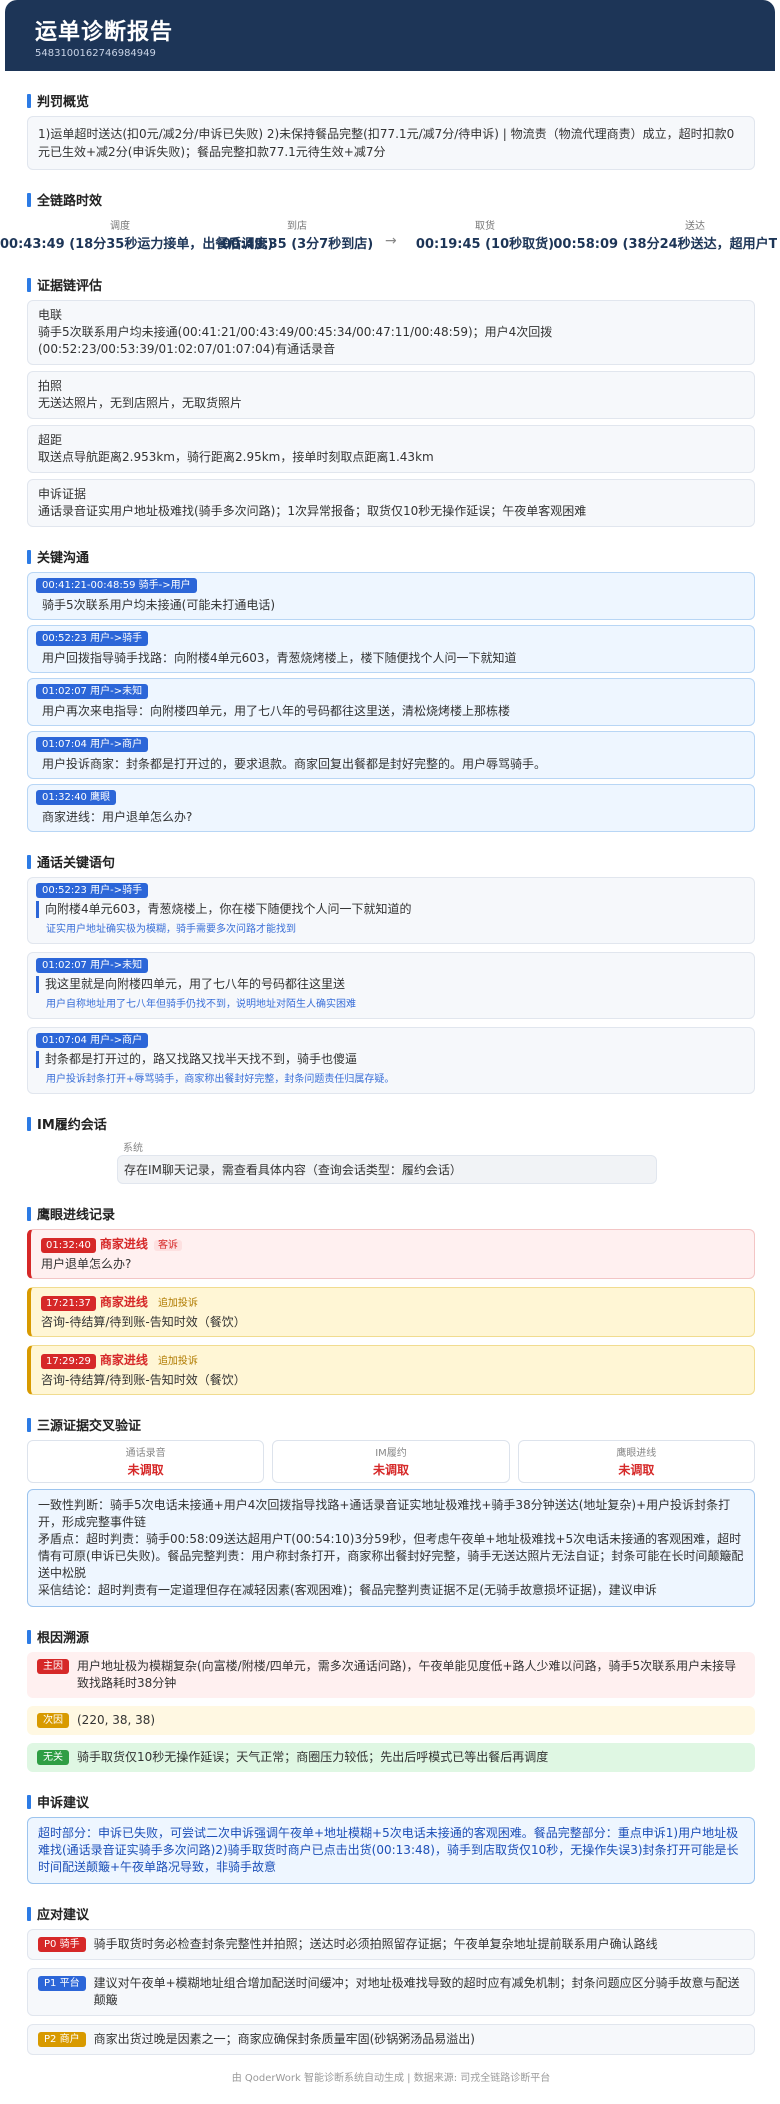  I want to click on hawk-time: 17:29:29, so click(68, 1361).